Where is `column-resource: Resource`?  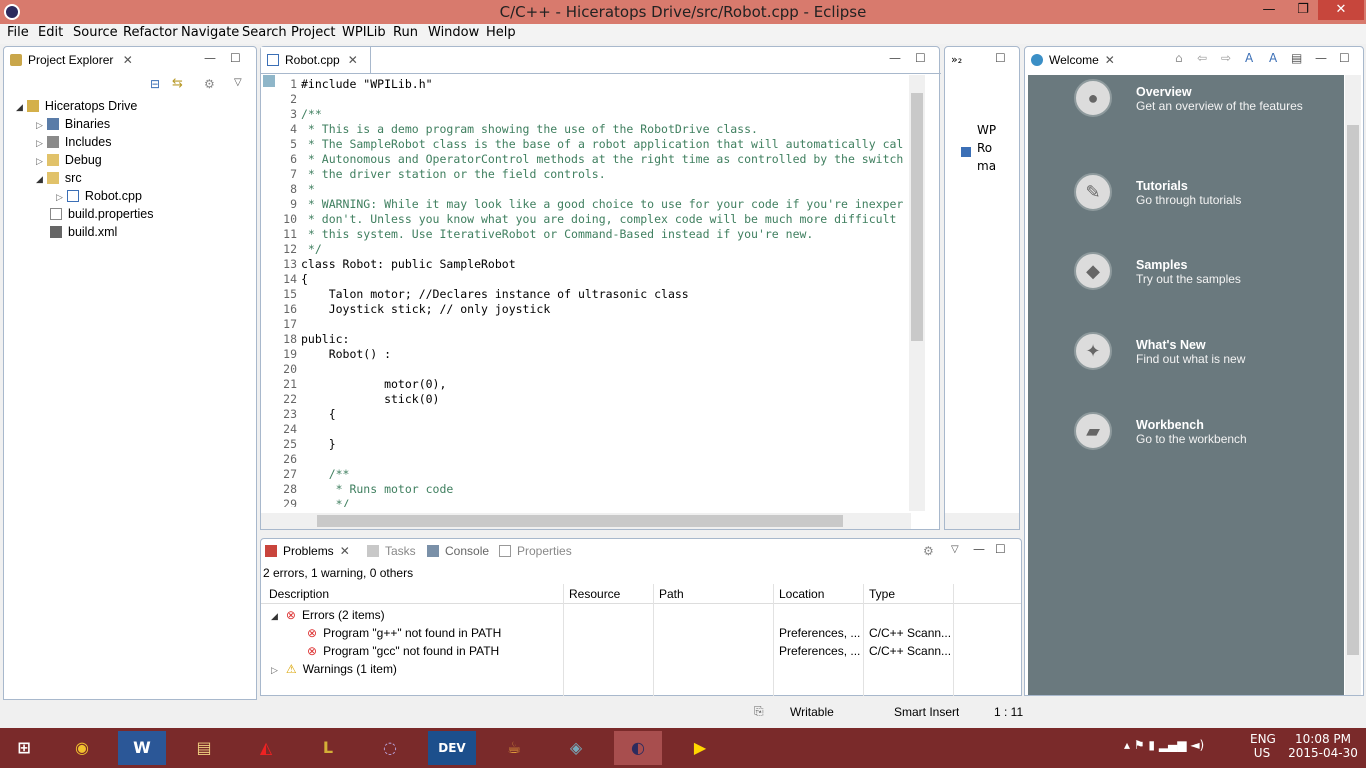
column-resource: Resource is located at coordinates (594, 594).